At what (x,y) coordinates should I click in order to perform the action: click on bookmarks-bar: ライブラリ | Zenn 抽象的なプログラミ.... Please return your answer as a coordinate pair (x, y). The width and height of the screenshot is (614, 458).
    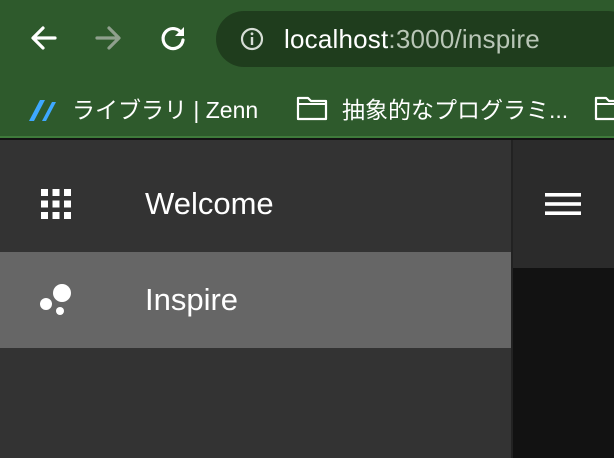
    Looking at the image, I should click on (307, 109).